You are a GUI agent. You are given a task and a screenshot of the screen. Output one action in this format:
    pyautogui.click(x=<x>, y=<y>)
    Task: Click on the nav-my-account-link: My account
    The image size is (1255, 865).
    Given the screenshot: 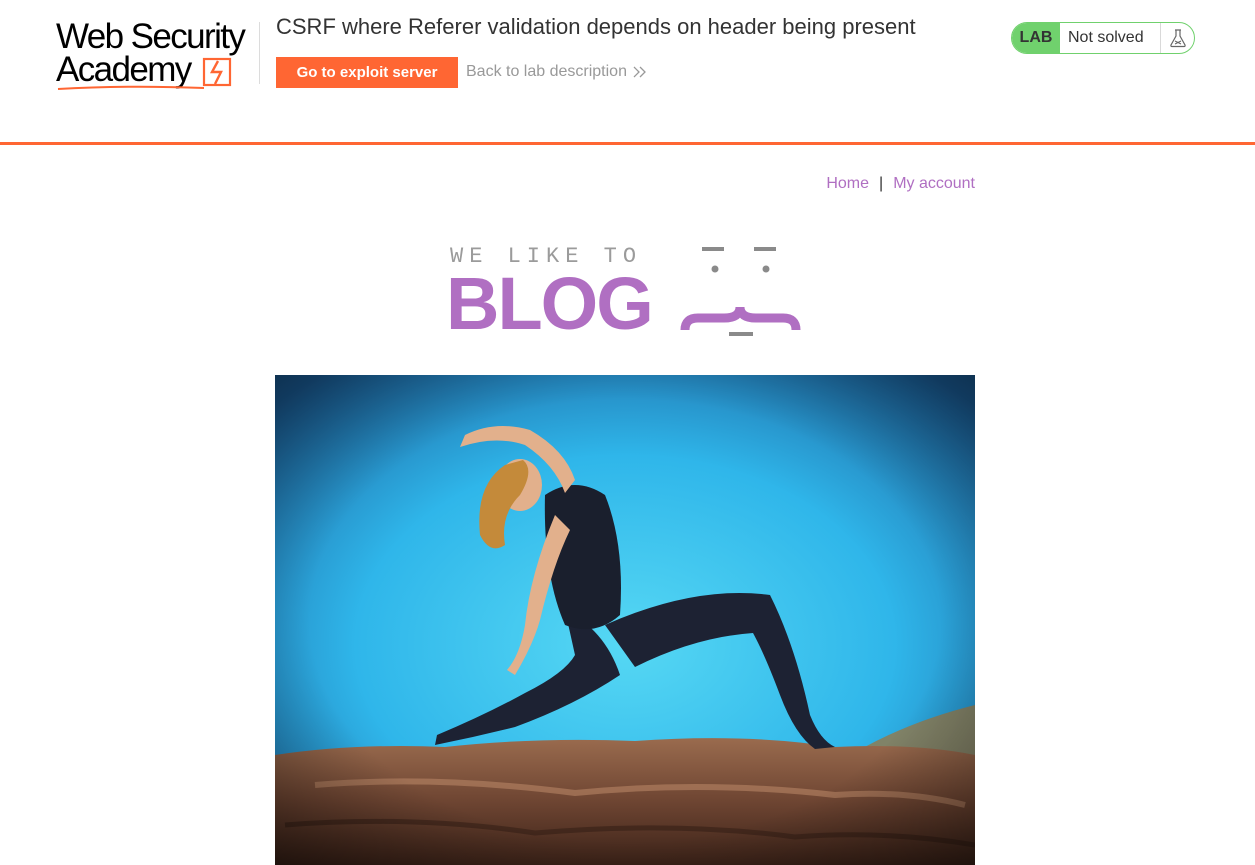 What is the action you would take?
    pyautogui.click(x=934, y=184)
    